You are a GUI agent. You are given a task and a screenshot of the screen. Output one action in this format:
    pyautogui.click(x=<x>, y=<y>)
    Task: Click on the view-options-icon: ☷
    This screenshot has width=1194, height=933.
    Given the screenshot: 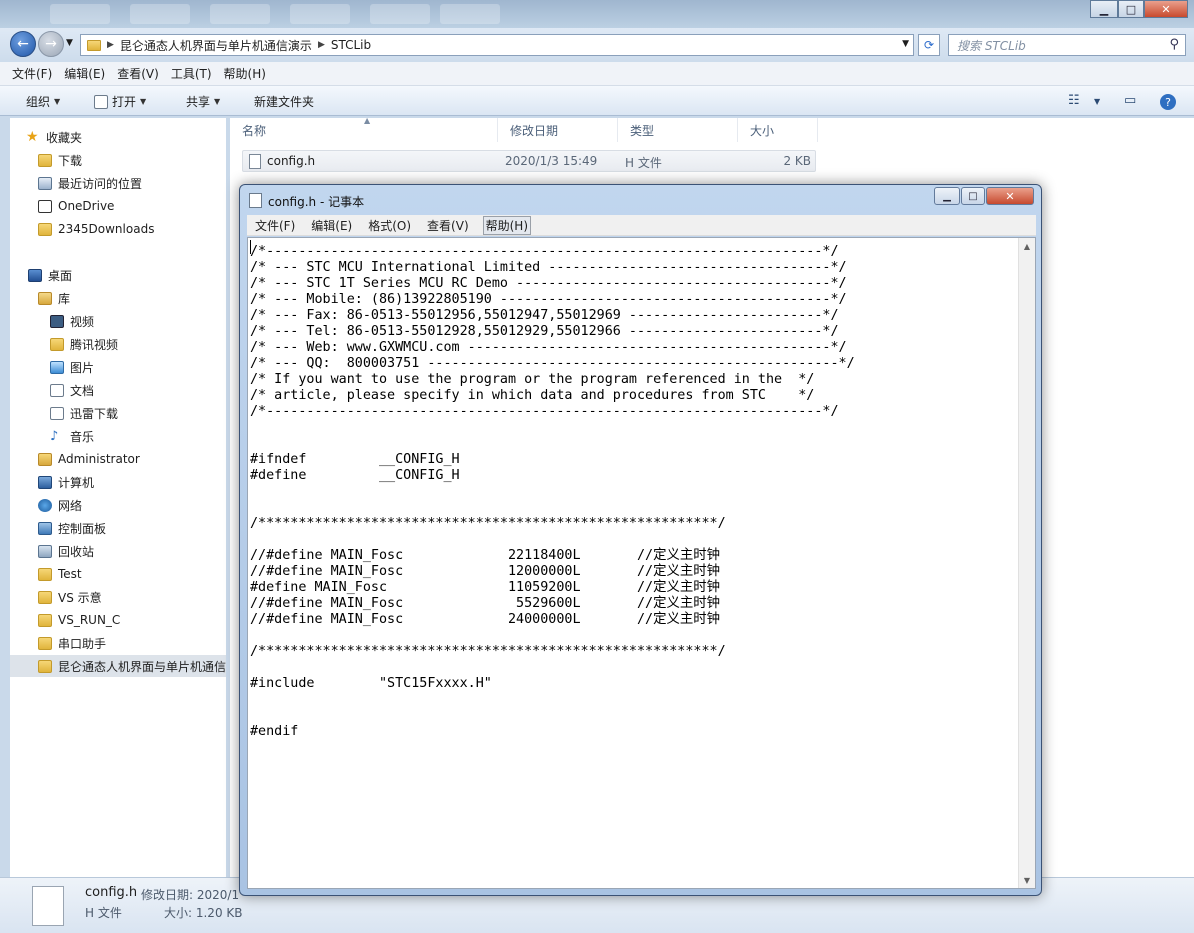 What is the action you would take?
    pyautogui.click(x=1074, y=100)
    